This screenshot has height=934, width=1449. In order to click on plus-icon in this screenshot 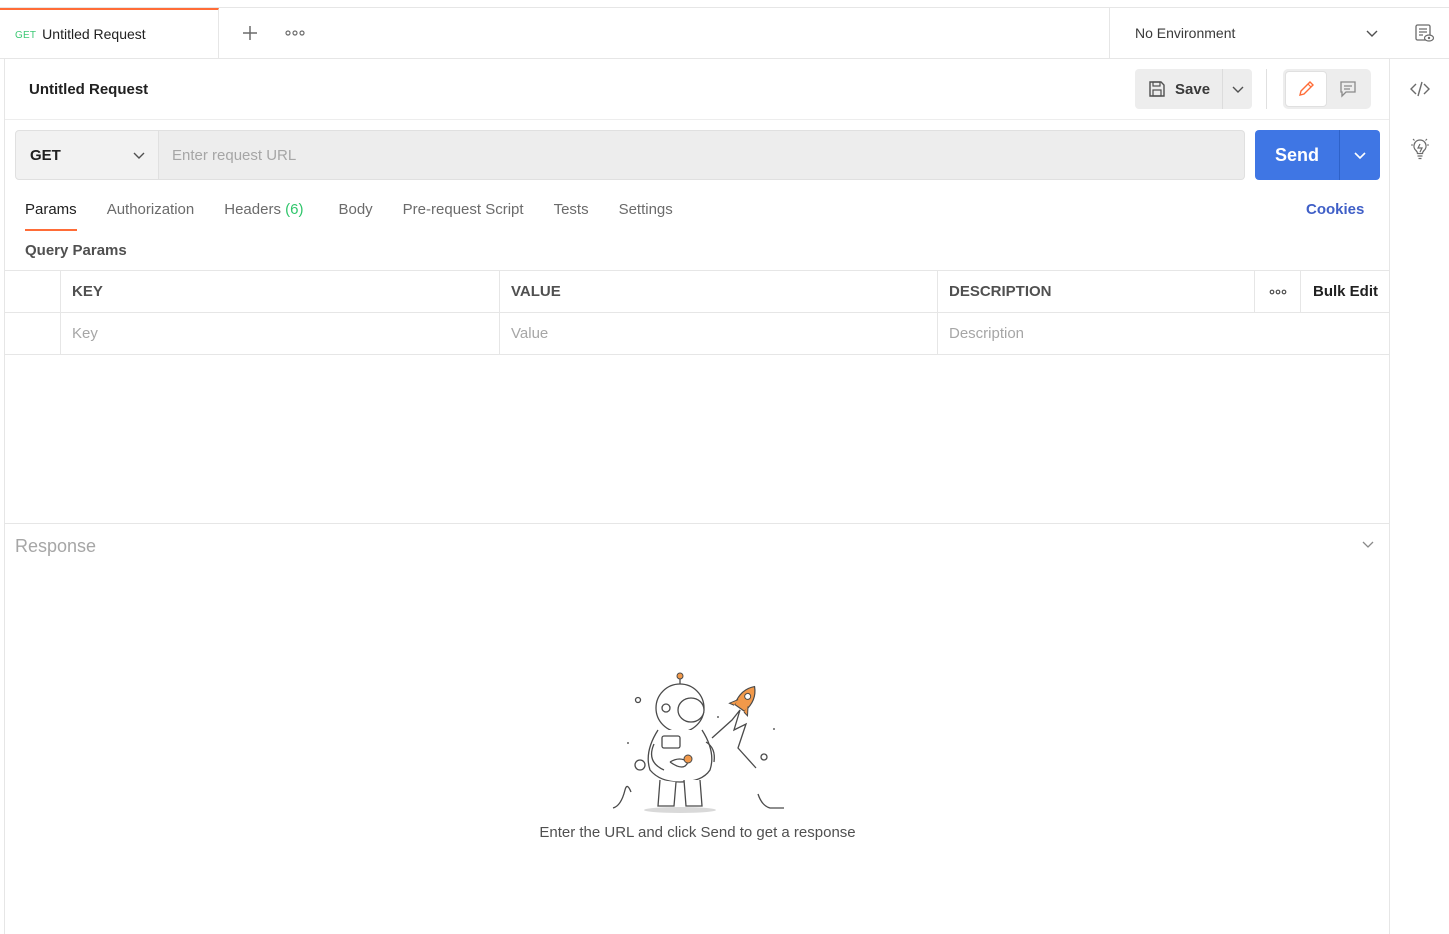, I will do `click(250, 33)`.